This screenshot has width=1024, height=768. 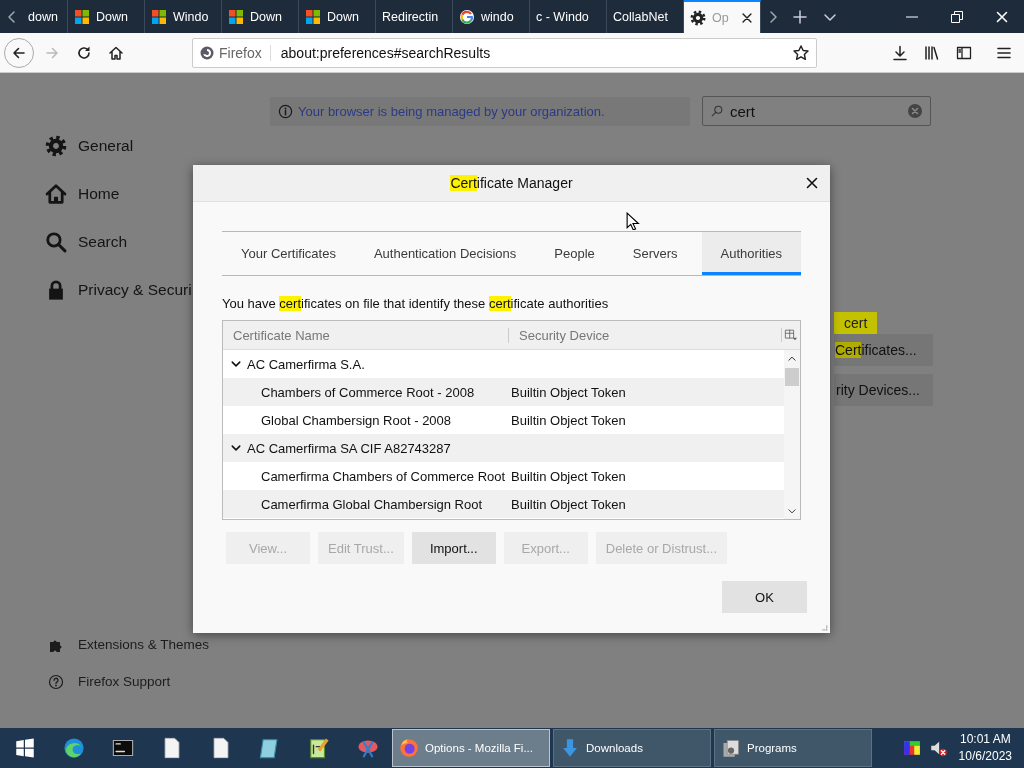 What do you see at coordinates (383, 476) in the screenshot?
I see `table-cell-text: Camerfirma Chambers of Commerce Root` at bounding box center [383, 476].